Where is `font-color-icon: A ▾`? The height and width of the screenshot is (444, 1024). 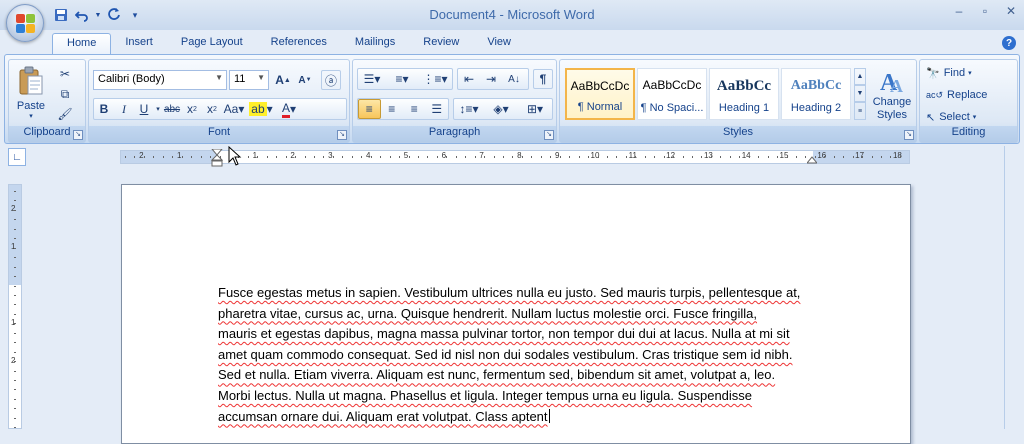
font-color-icon: A ▾ is located at coordinates (289, 109).